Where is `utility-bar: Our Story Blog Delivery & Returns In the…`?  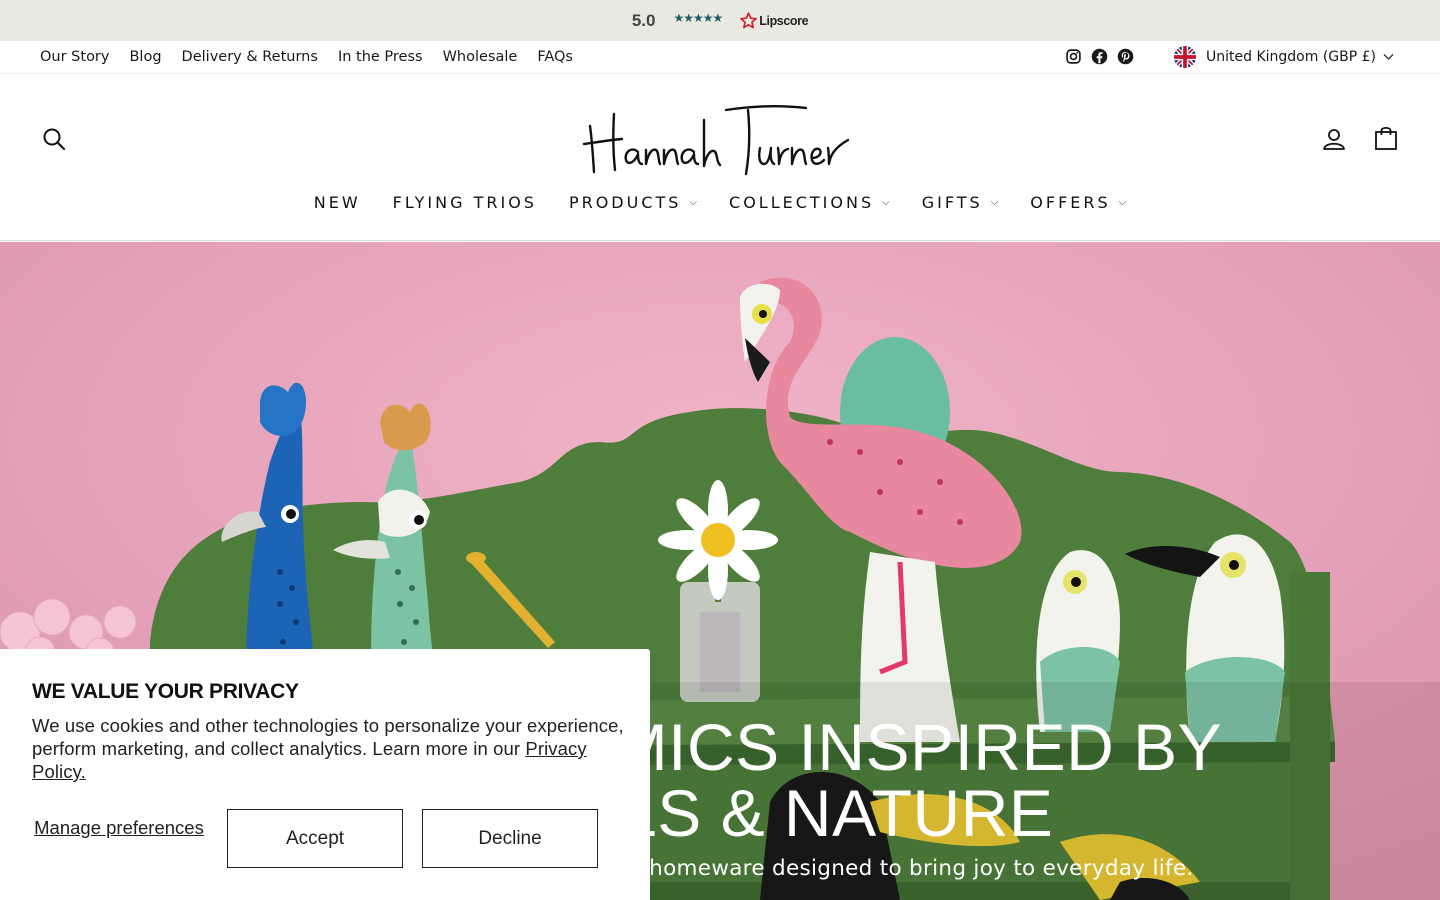
utility-bar: Our Story Blog Delivery & Returns In the… is located at coordinates (720, 57).